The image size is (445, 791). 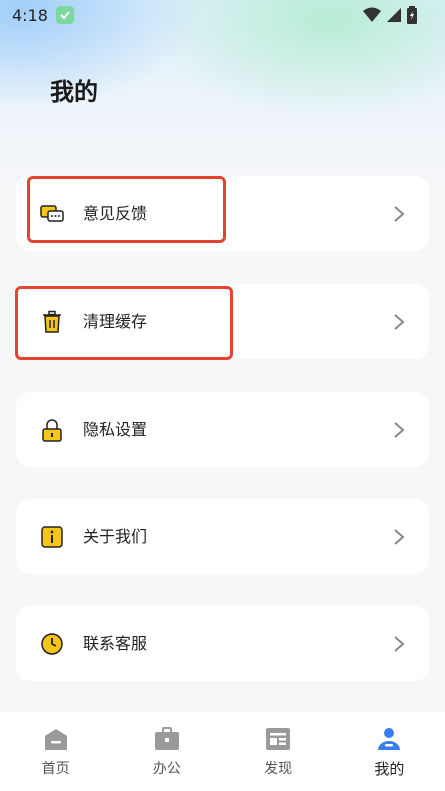 I want to click on lock-icon, so click(x=52, y=430).